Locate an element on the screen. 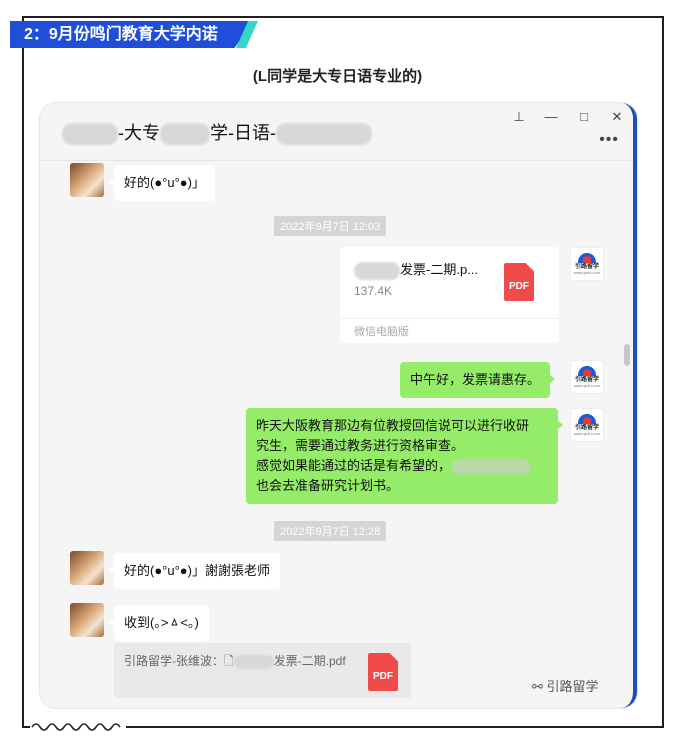 This screenshot has width=675, height=744. message-bubble: 好的(●°u°●)」謝謝張老师 is located at coordinates (194, 571).